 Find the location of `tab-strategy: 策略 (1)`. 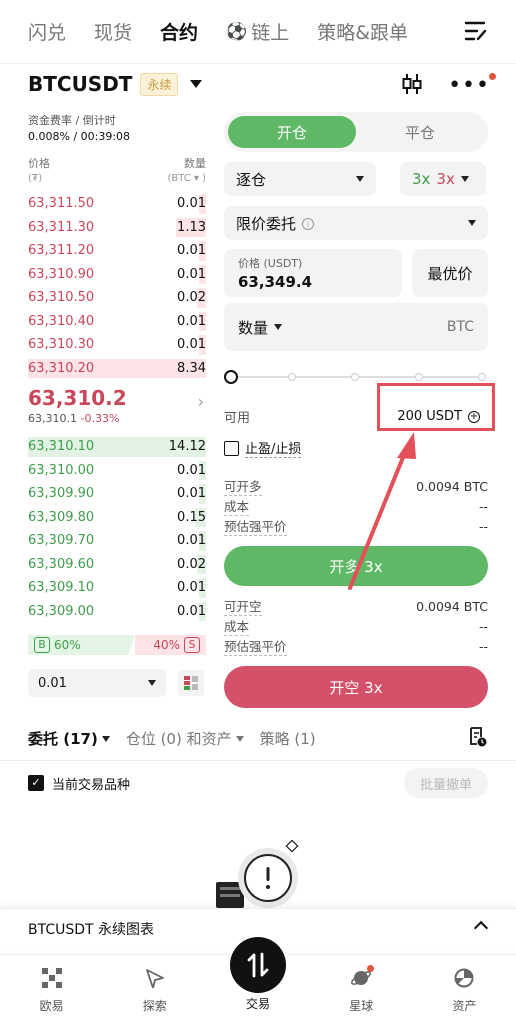

tab-strategy: 策略 (1) is located at coordinates (288, 738).